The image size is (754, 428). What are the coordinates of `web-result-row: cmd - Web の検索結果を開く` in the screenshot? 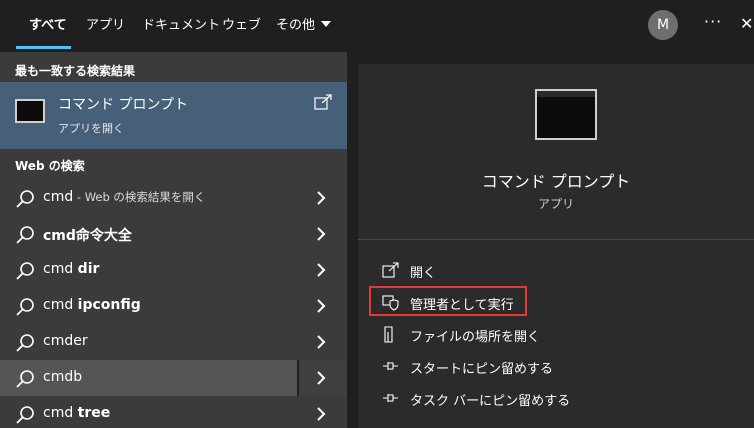 It's located at (173, 198).